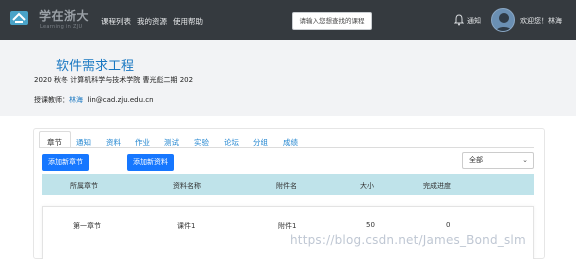  Describe the element at coordinates (201, 142) in the screenshot. I see `tab-experiments: 实验` at that location.